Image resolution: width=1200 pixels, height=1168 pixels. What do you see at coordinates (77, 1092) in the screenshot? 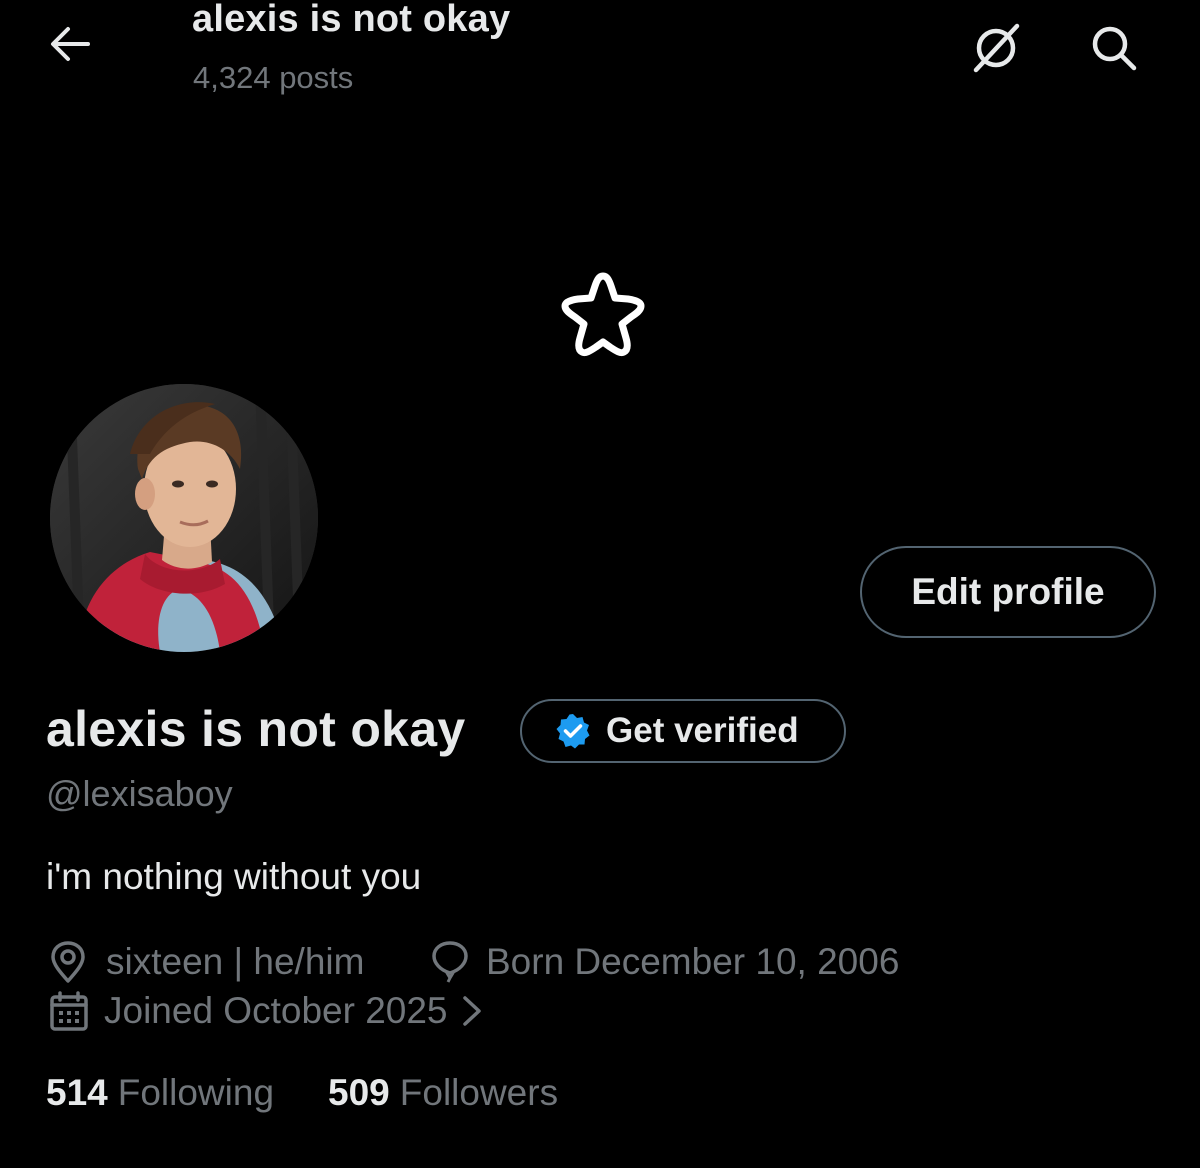
I see `following-count: 514` at bounding box center [77, 1092].